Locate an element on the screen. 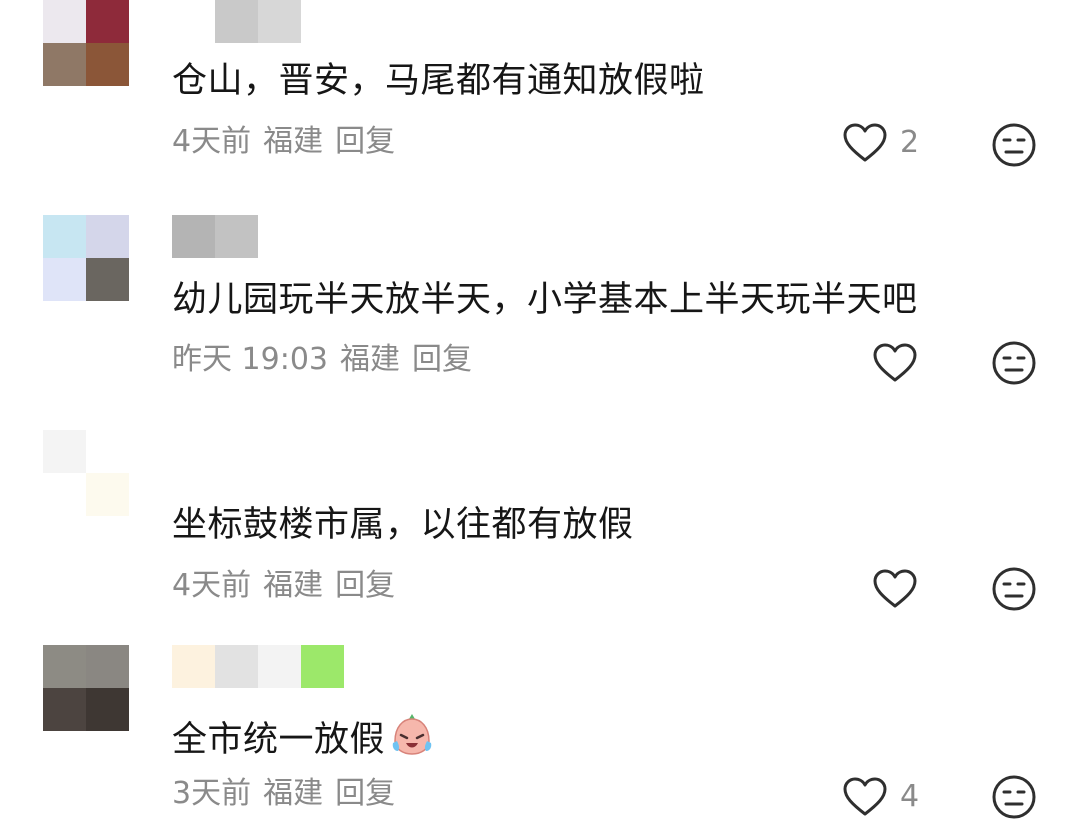 The width and height of the screenshot is (1080, 835). like-button: 4 is located at coordinates (880, 797).